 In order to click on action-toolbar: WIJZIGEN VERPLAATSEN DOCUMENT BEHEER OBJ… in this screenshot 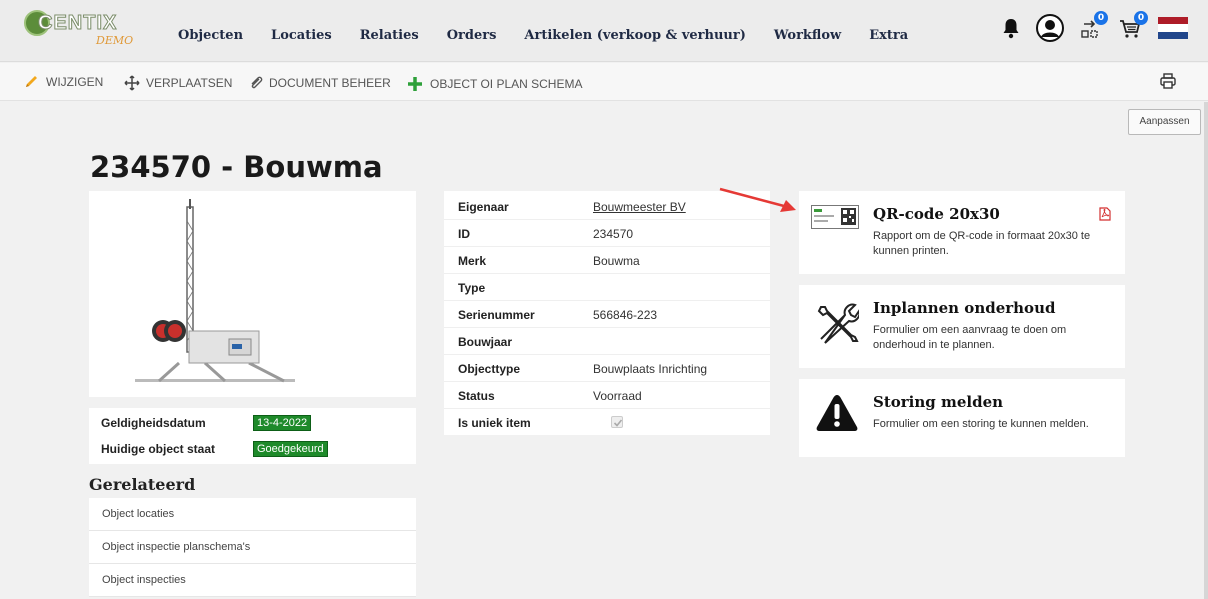, I will do `click(604, 82)`.